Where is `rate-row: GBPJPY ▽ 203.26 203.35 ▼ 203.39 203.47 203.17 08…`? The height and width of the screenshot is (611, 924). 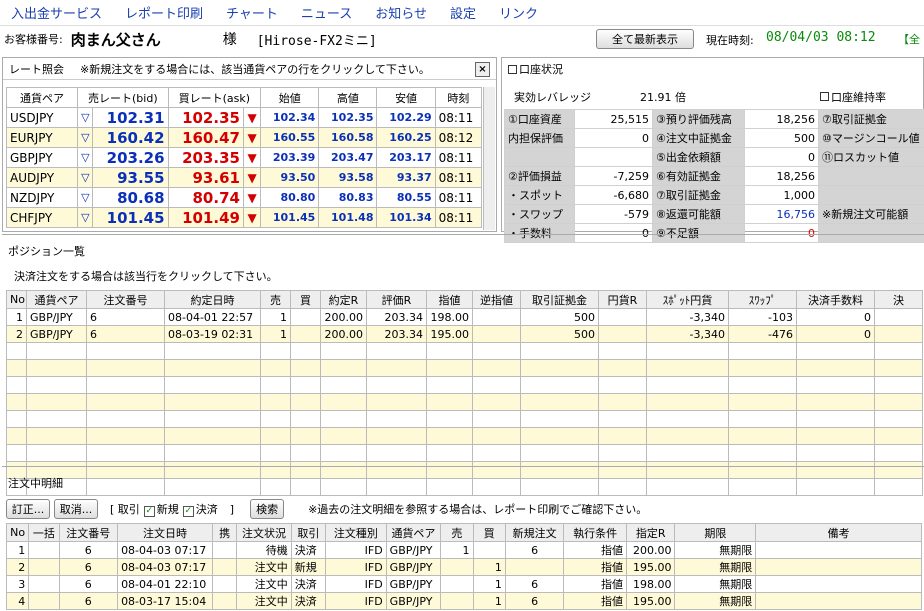
rate-row: GBPJPY ▽ 203.26 203.35 ▼ 203.39 203.47 203.17 08… is located at coordinates (244, 157).